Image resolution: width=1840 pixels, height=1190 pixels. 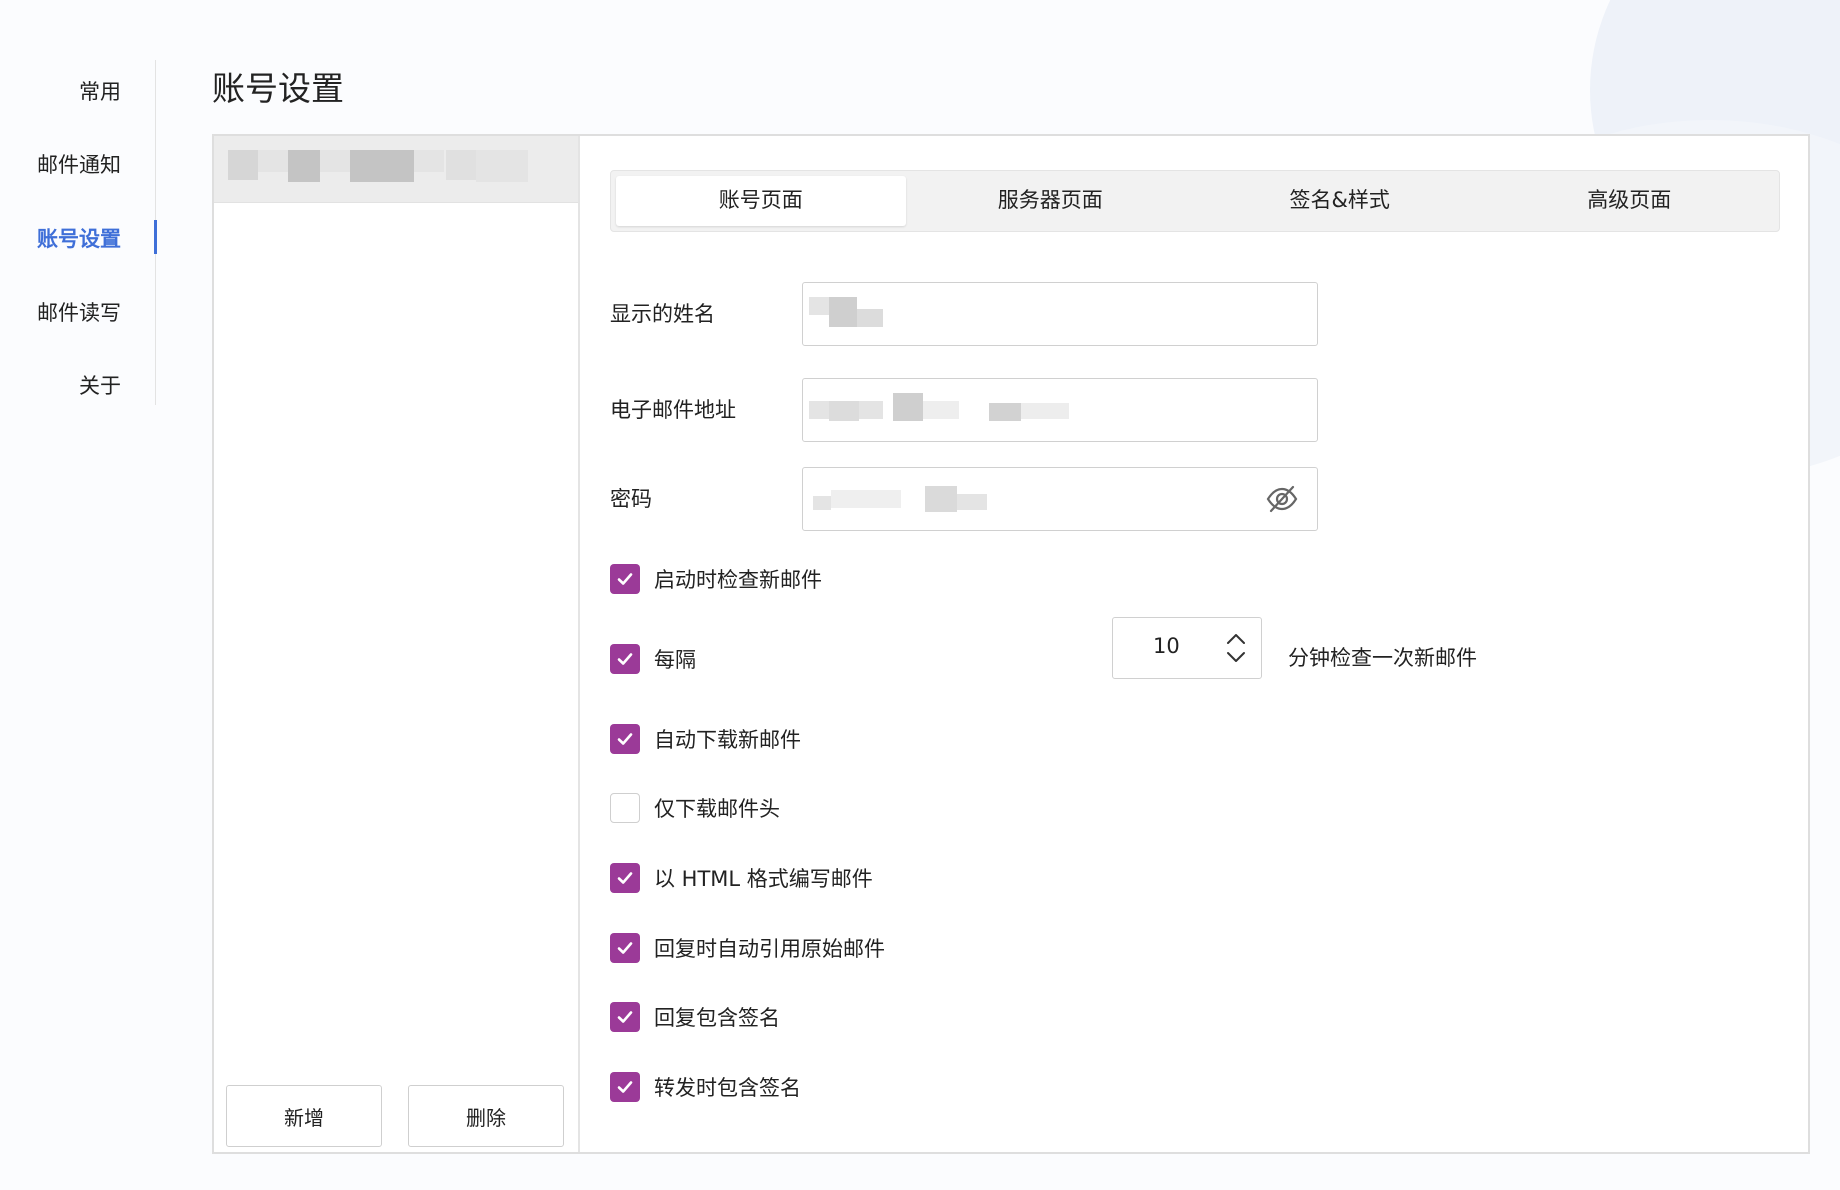 I want to click on settings-nav: 常用 邮件通知 账号设置 邮件读写 关于, so click(x=78, y=232).